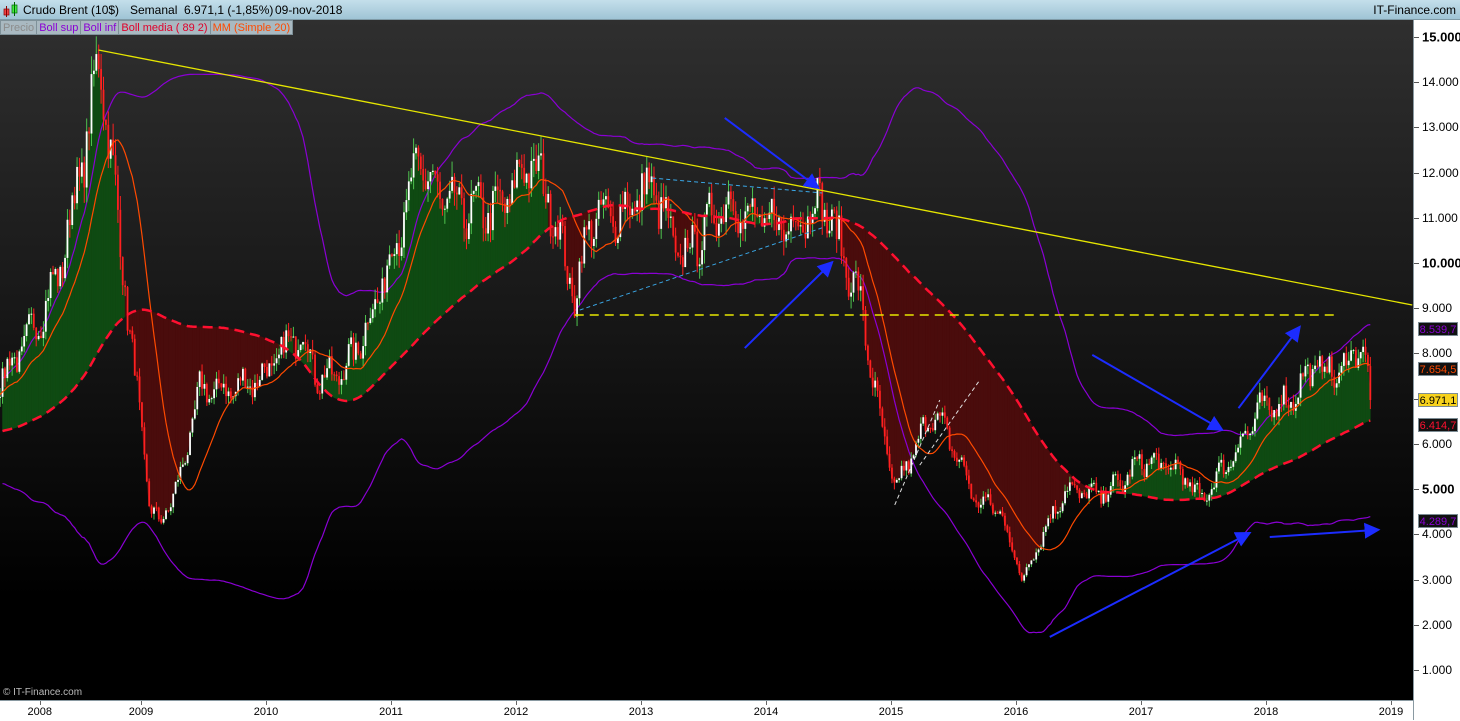  What do you see at coordinates (100, 27) in the screenshot?
I see `legend-item: Boll inf` at bounding box center [100, 27].